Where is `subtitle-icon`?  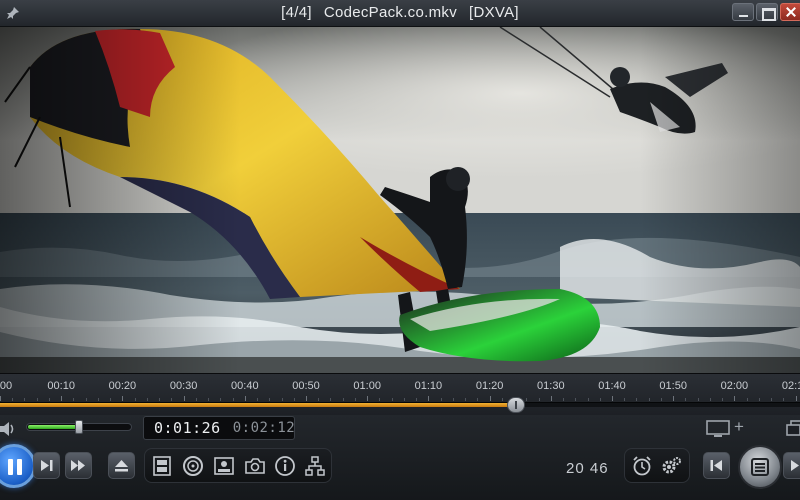 subtitle-icon is located at coordinates (223, 465).